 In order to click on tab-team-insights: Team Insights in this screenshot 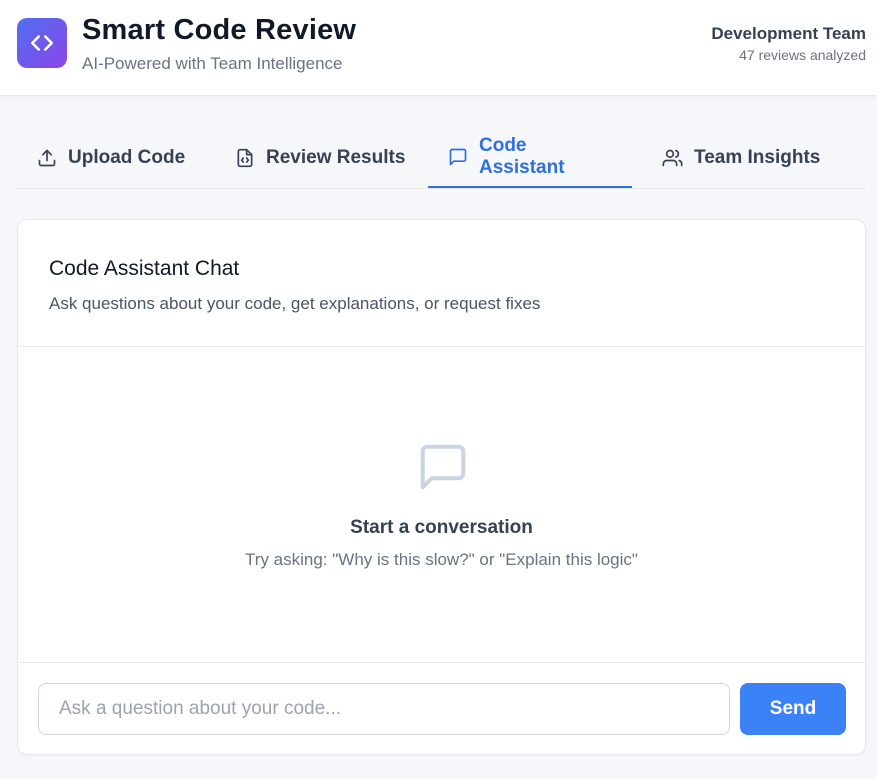, I will do `click(741, 158)`.